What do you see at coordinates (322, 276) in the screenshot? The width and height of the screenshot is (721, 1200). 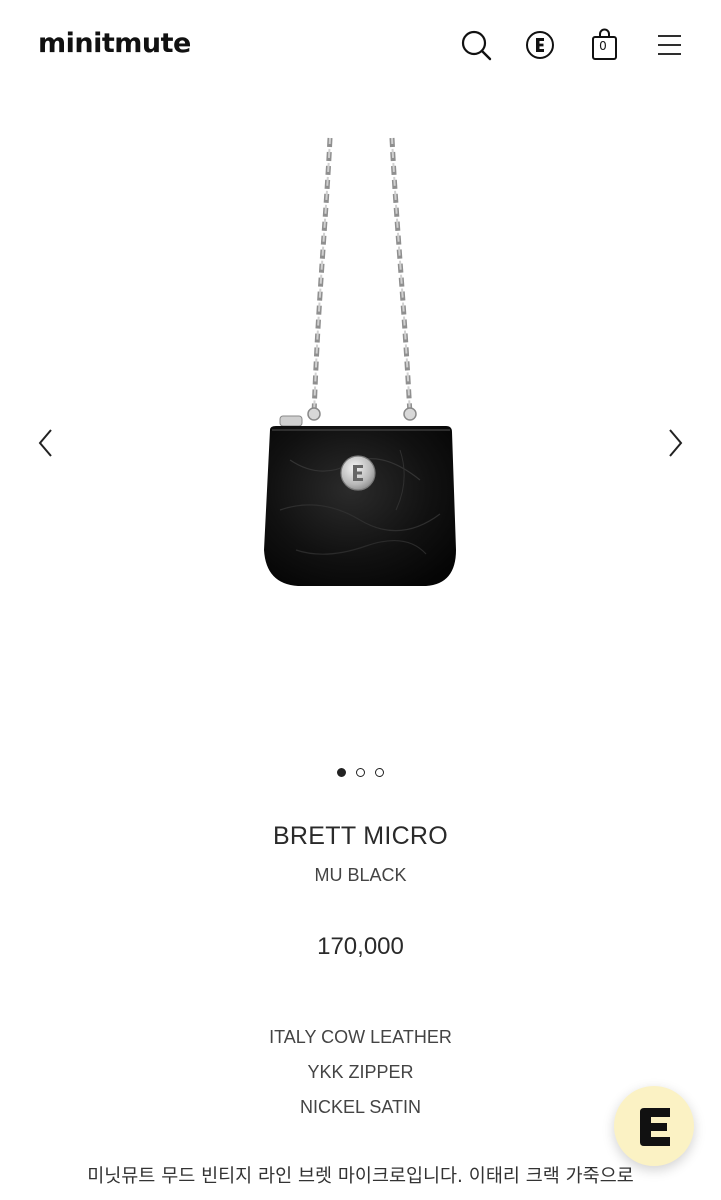 I see `left-chain` at bounding box center [322, 276].